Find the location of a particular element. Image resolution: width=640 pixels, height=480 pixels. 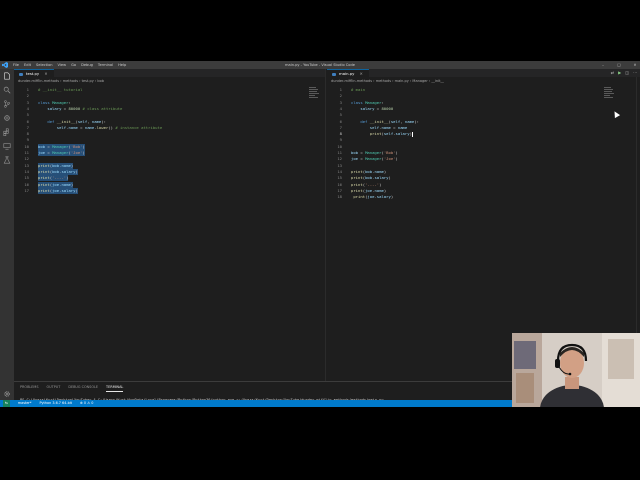

tab-main-py: main.py ✕ is located at coordinates (348, 73).